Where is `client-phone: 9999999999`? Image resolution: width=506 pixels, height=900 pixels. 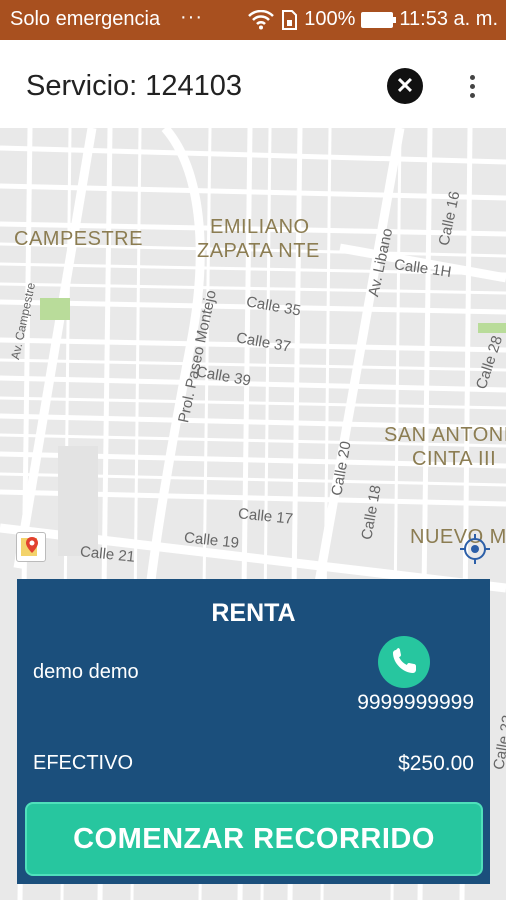 client-phone: 9999999999 is located at coordinates (415, 703).